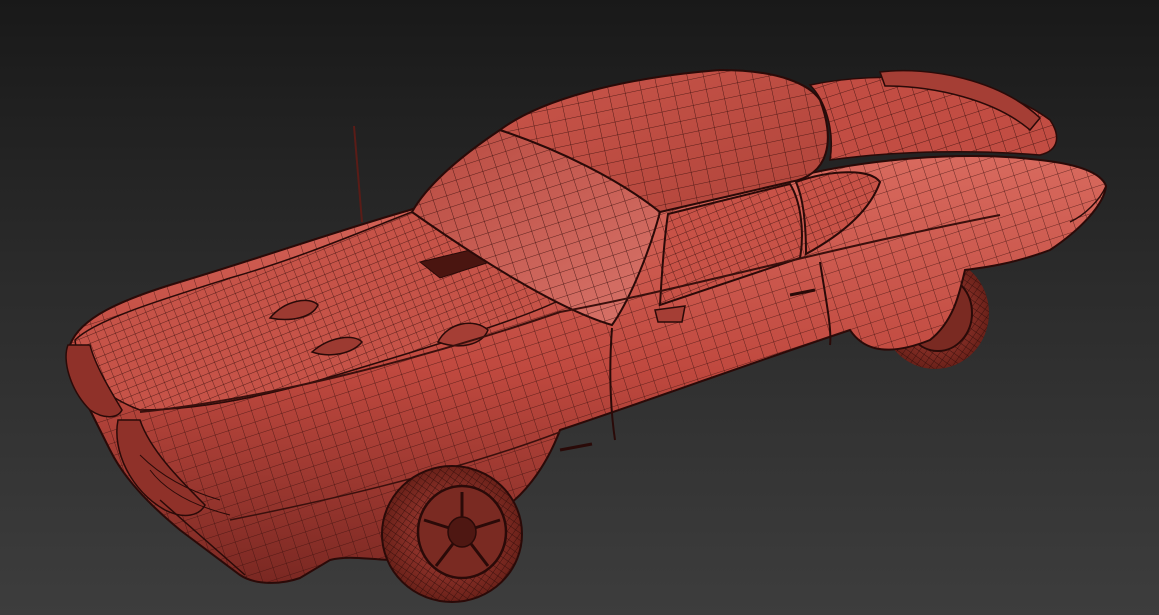  Describe the element at coordinates (358, 174) in the screenshot. I see `antenna` at that location.